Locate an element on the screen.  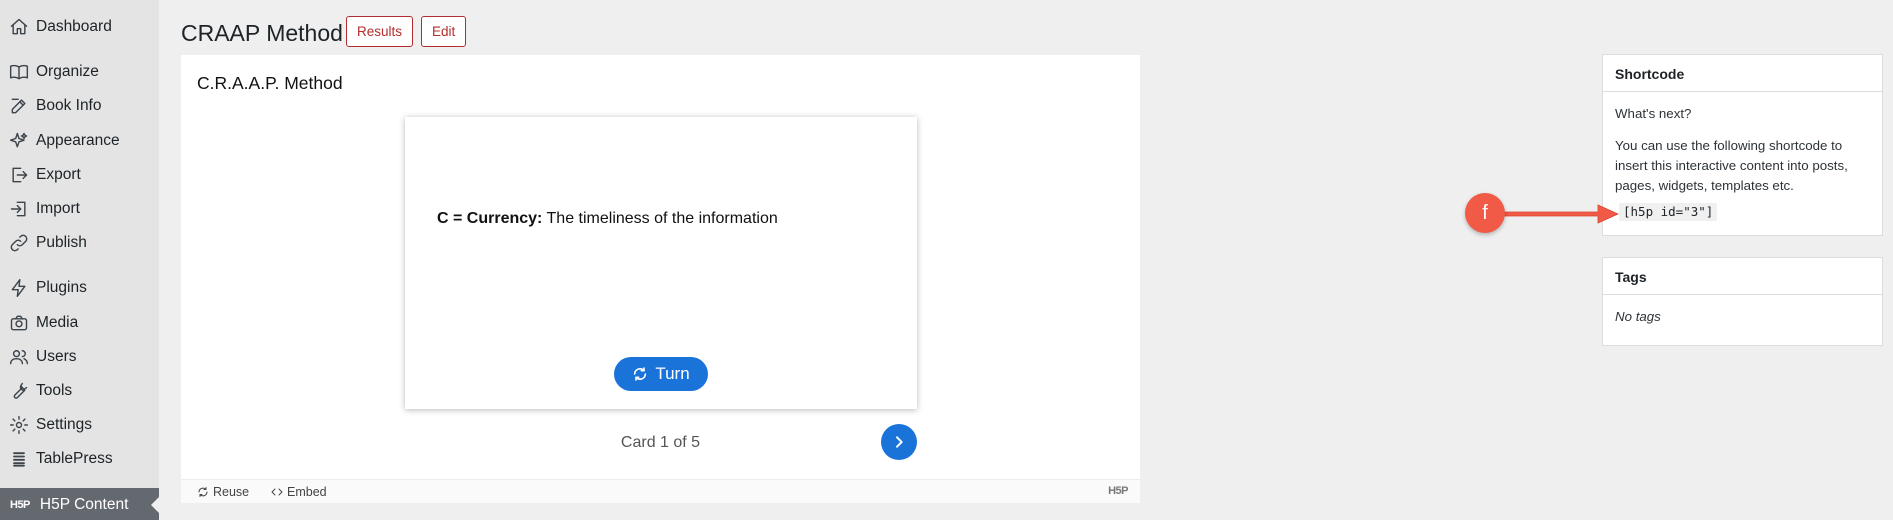
bolt-icon is located at coordinates (19, 288).